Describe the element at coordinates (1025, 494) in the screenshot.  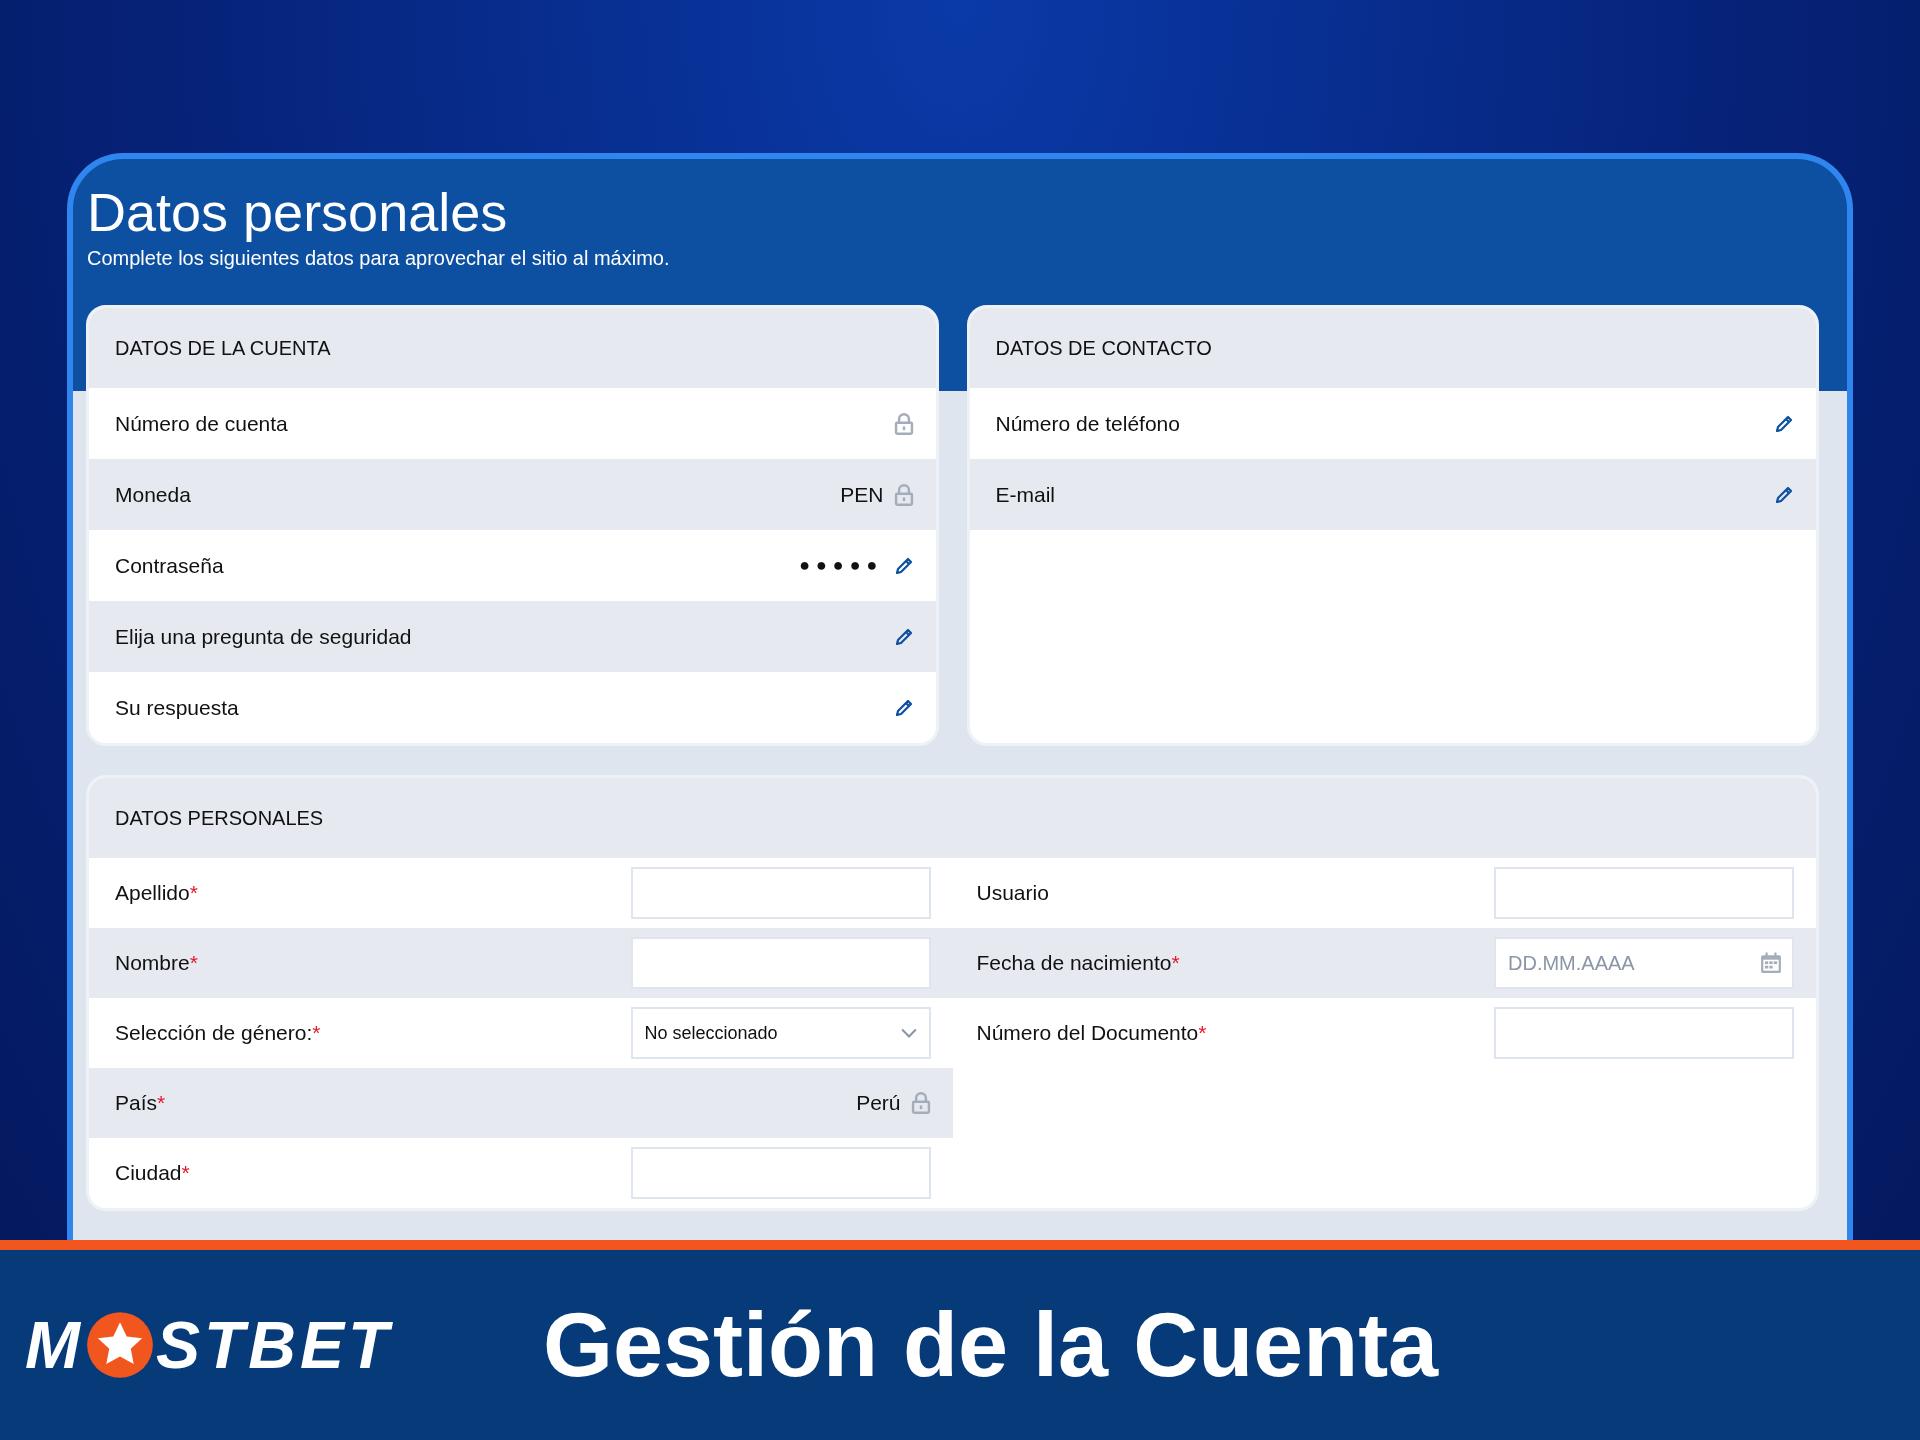
I see `field-label: E-mail` at that location.